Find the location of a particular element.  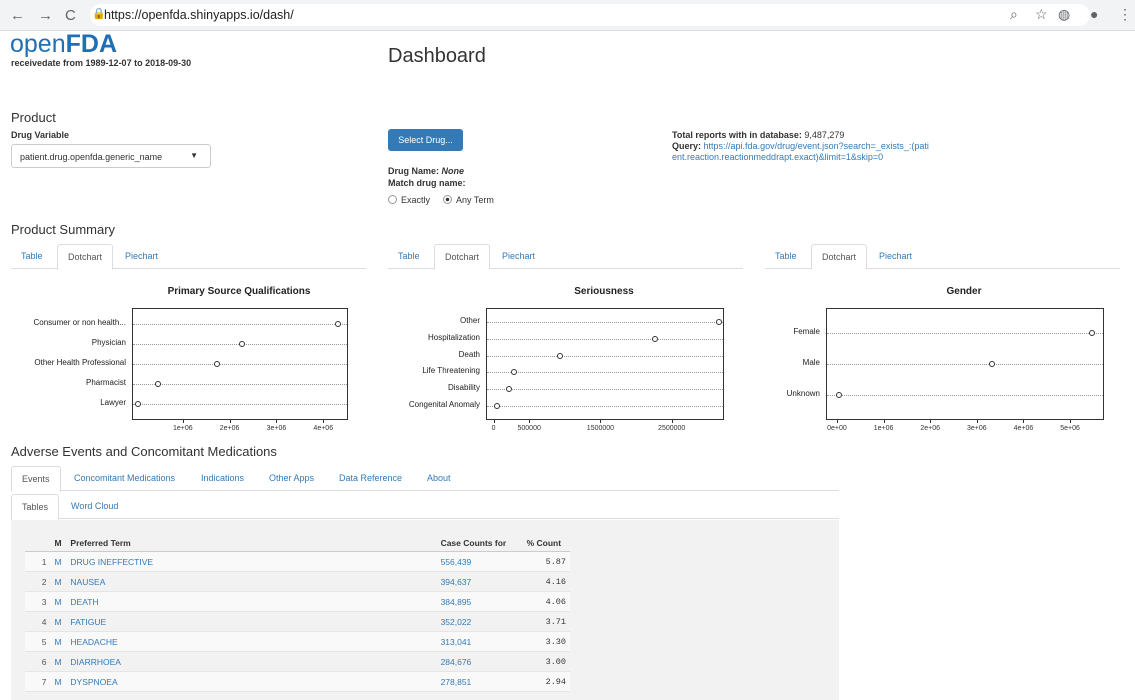

preferred-term-link: DYSPNOEA is located at coordinates (251, 681).